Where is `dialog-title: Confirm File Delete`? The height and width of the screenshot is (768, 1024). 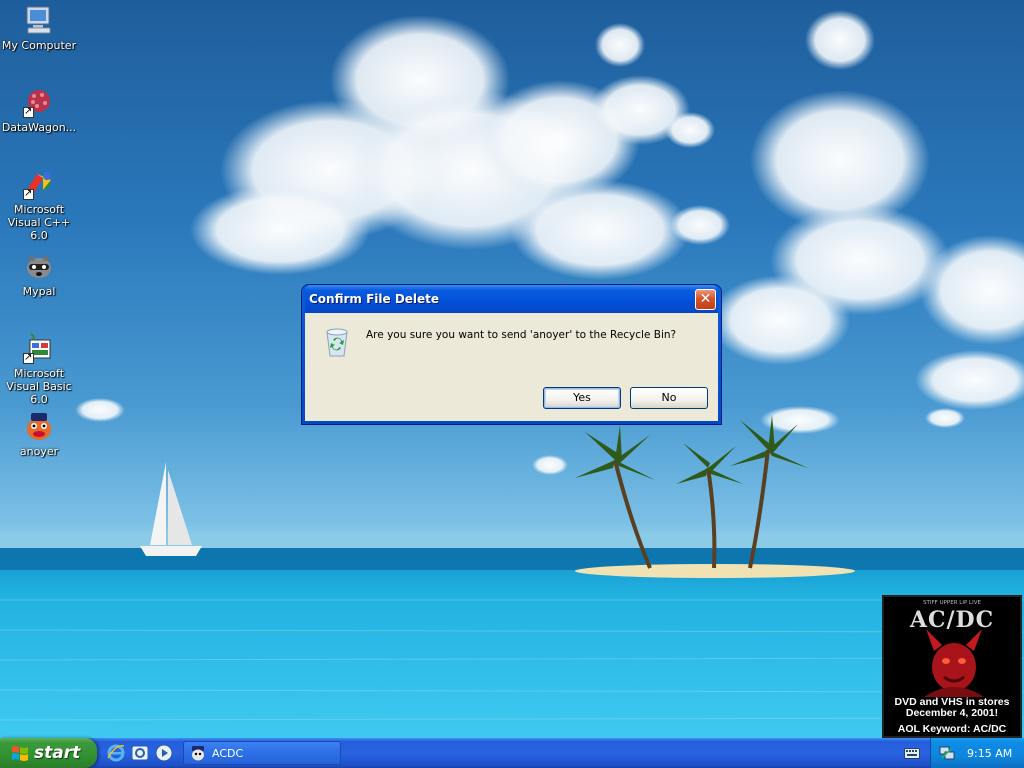
dialog-title: Confirm File Delete is located at coordinates (374, 299).